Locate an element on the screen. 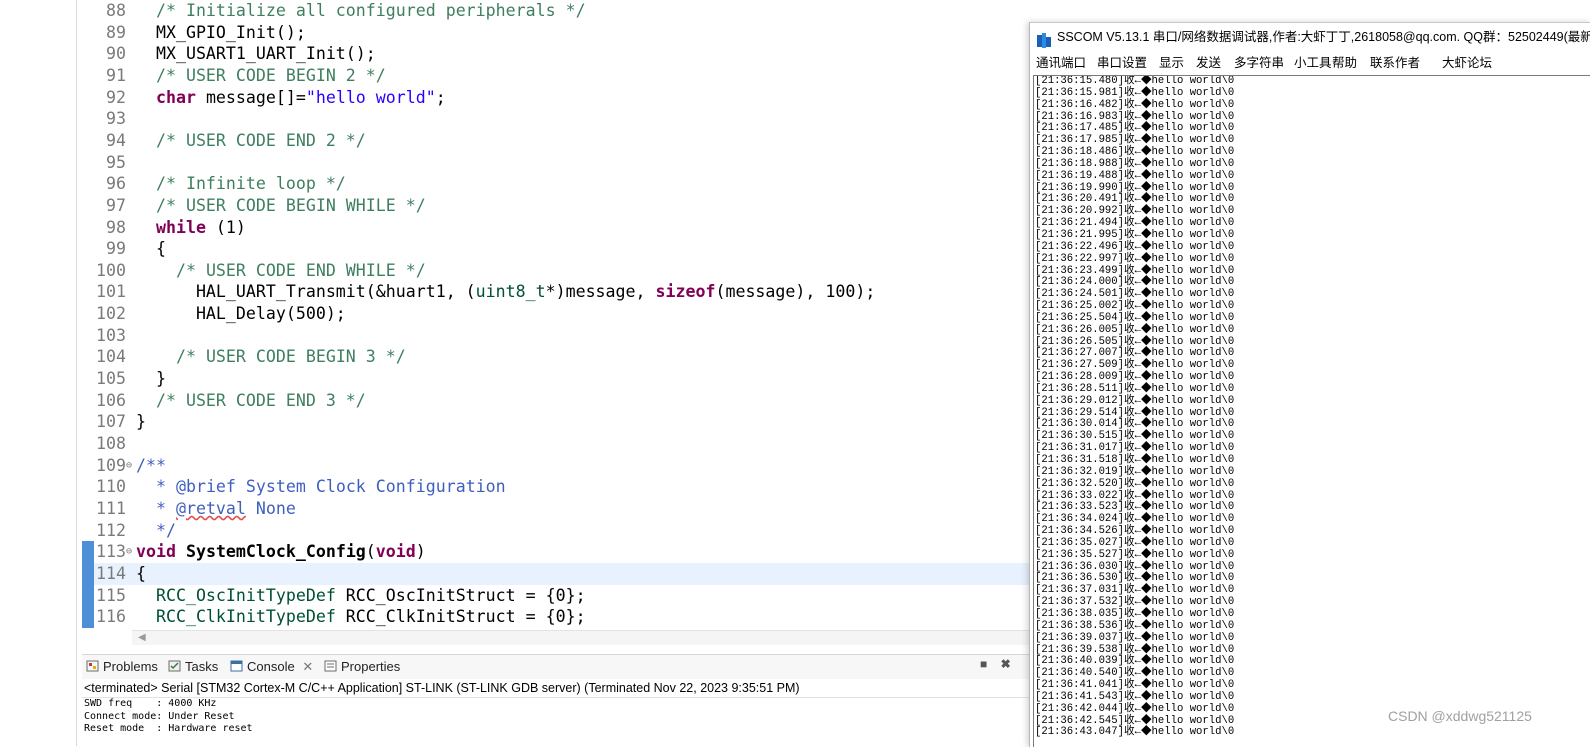 Image resolution: width=1590 pixels, height=747 pixels. code-line: 104 /* USER CODE BEGIN 3 */ is located at coordinates (557, 357).